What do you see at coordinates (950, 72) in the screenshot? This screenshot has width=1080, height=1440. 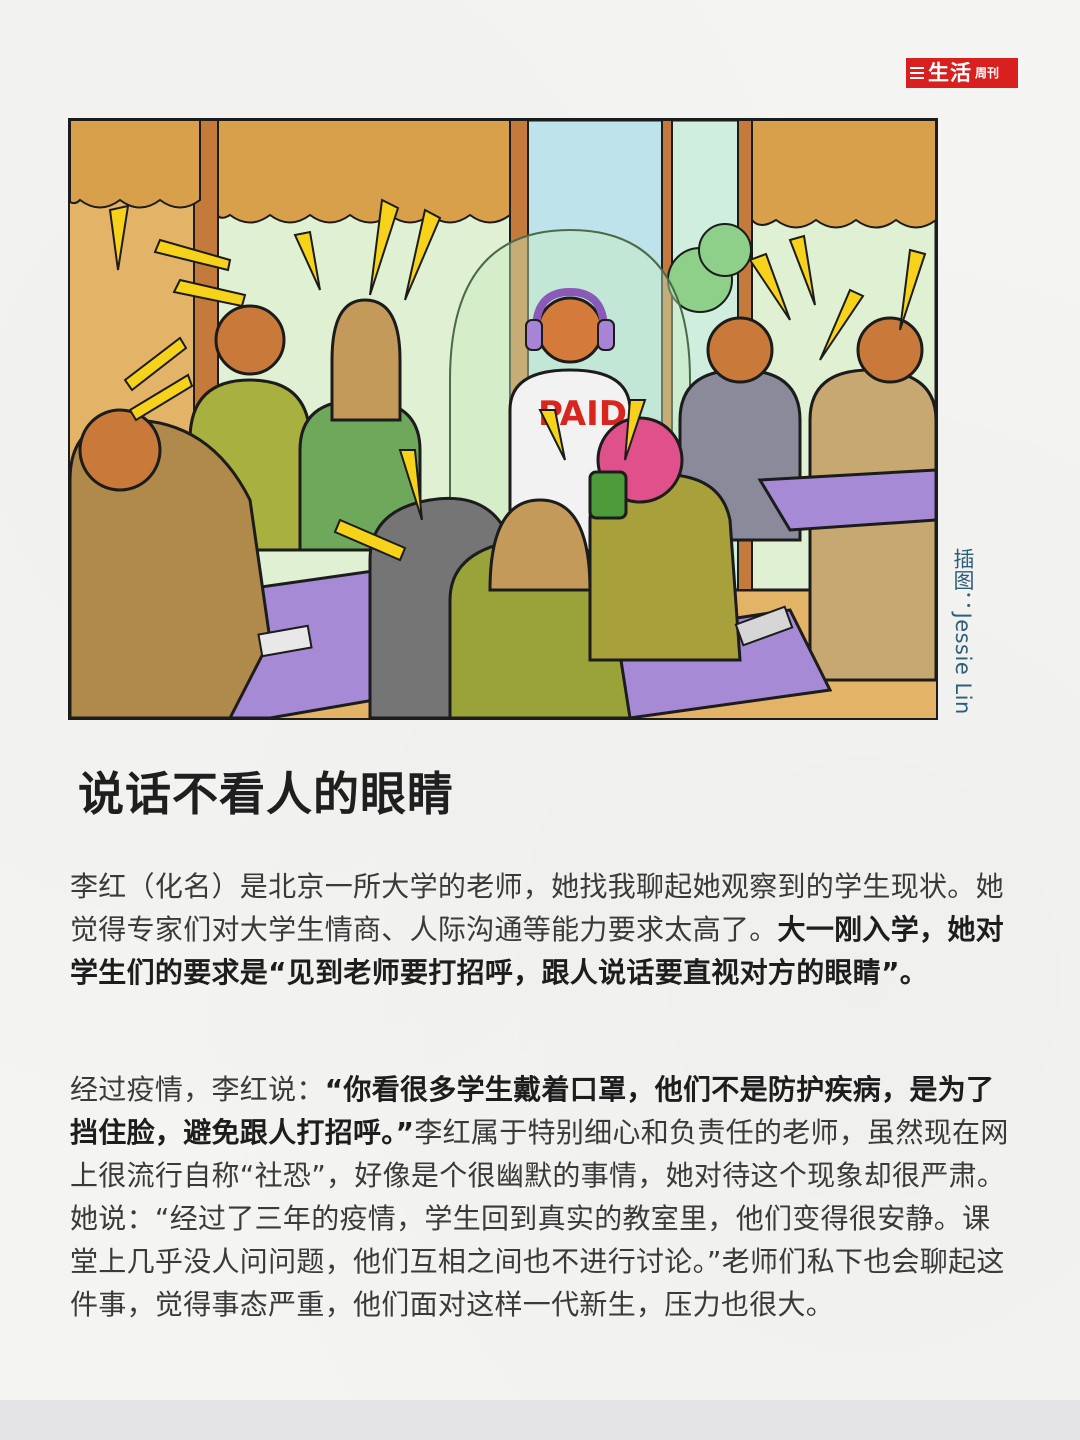 I see `logo-text: 生活` at bounding box center [950, 72].